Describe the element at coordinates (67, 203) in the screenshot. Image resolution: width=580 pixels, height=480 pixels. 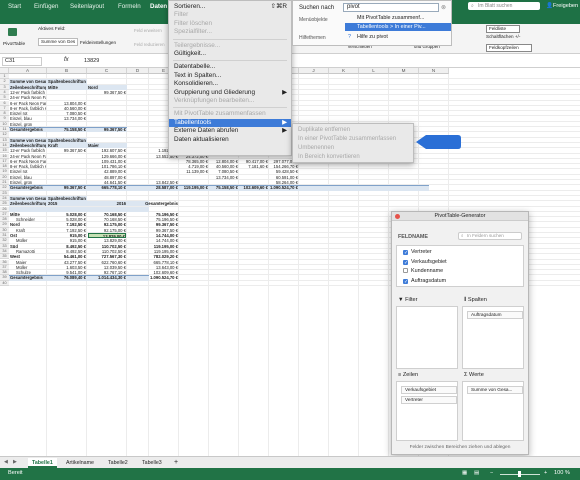
I see `pivot-col-label: 2015` at that location.